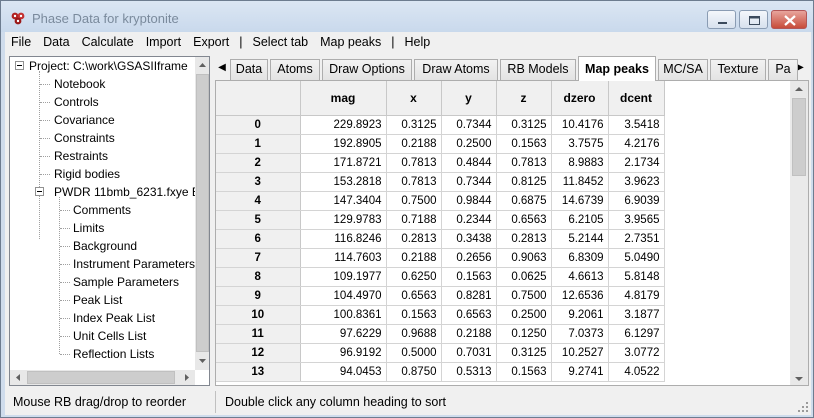  Describe the element at coordinates (343, 315) in the screenshot. I see `cell-mag: 100.8361` at that location.